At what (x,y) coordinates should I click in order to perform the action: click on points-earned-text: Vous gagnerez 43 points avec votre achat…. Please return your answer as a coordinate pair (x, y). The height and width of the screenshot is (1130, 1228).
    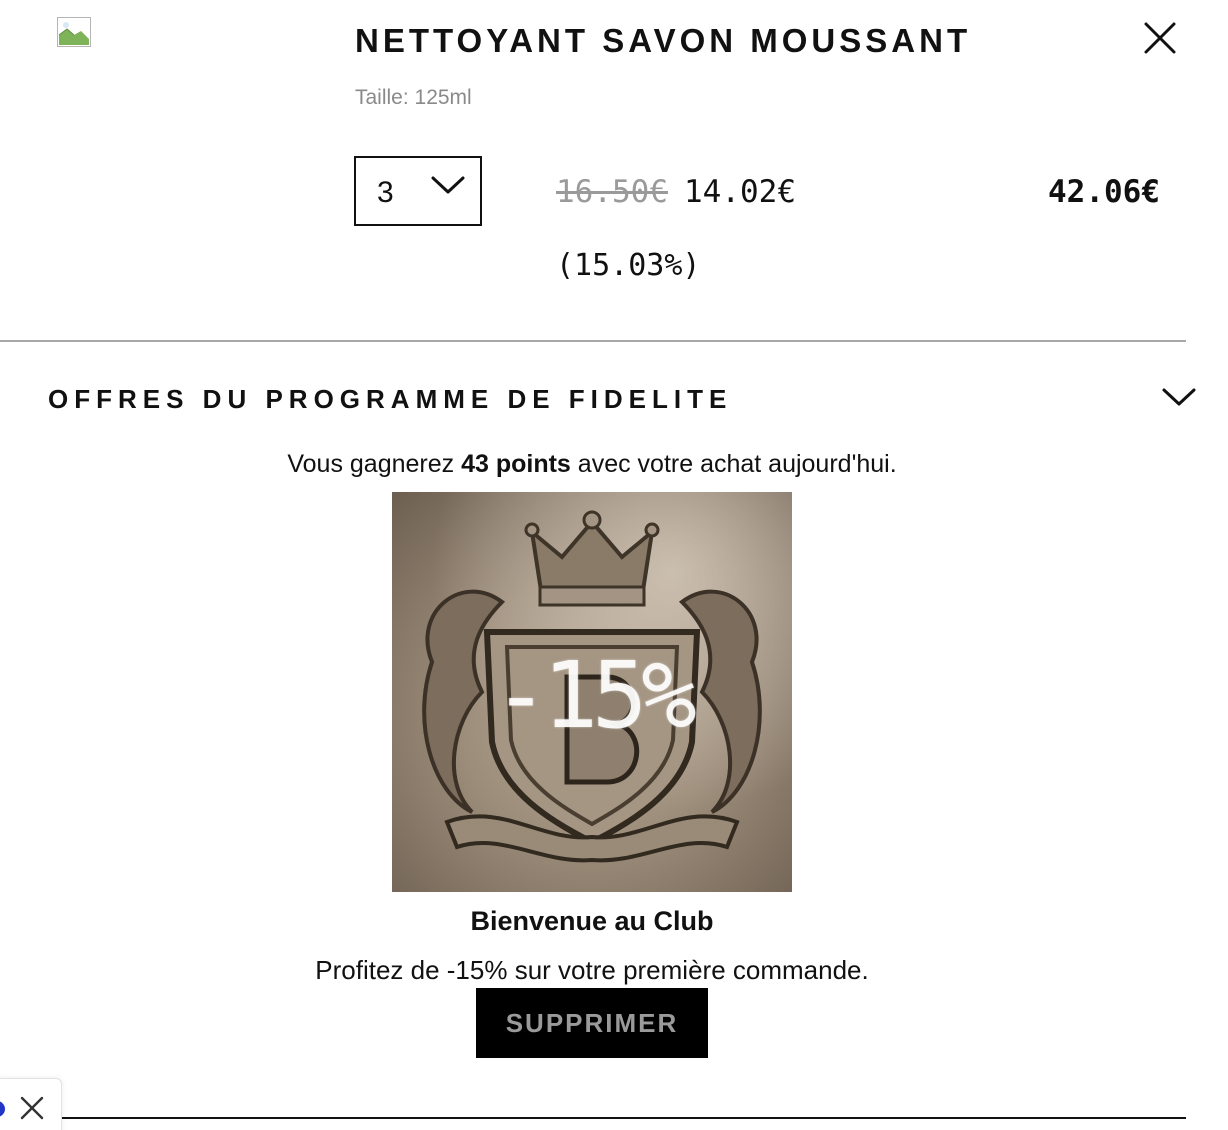
    Looking at the image, I should click on (592, 464).